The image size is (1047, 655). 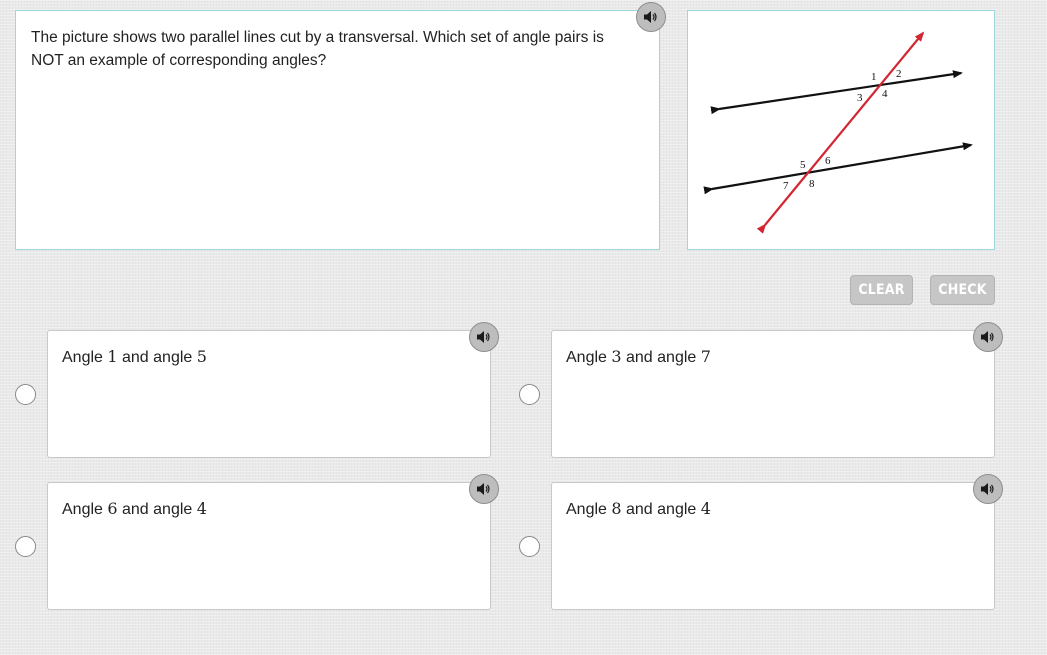 I want to click on check-button: CHECK, so click(x=962, y=290).